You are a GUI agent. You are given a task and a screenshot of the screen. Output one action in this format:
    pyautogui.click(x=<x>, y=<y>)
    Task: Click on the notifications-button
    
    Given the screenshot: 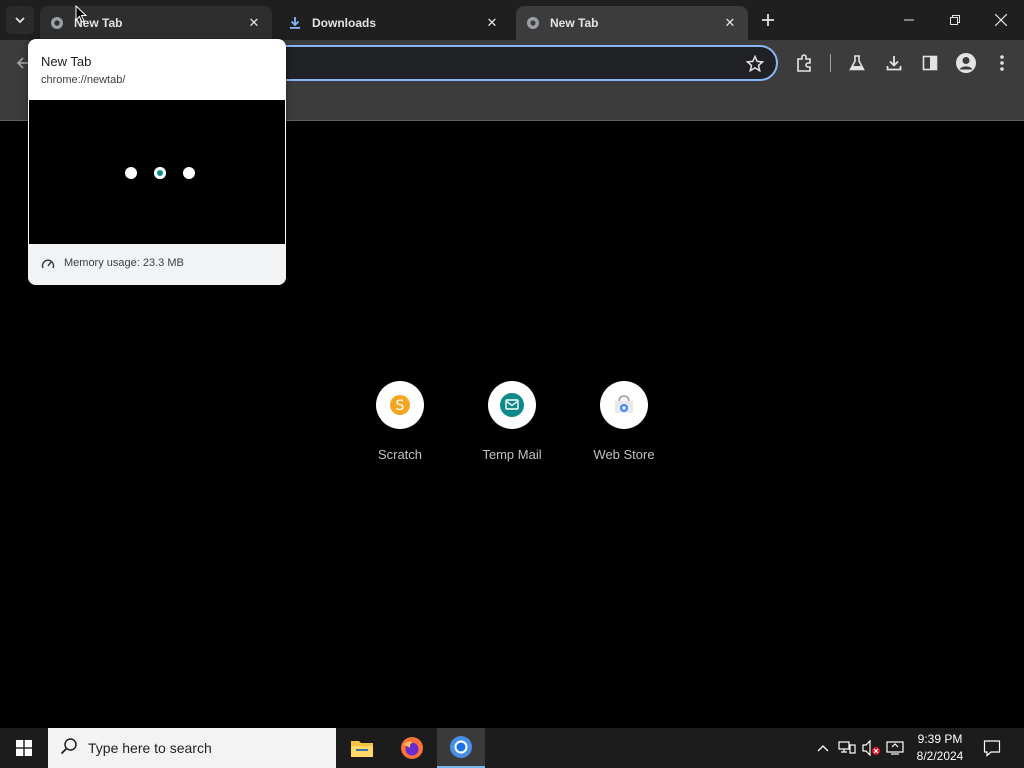 What is the action you would take?
    pyautogui.click(x=992, y=748)
    